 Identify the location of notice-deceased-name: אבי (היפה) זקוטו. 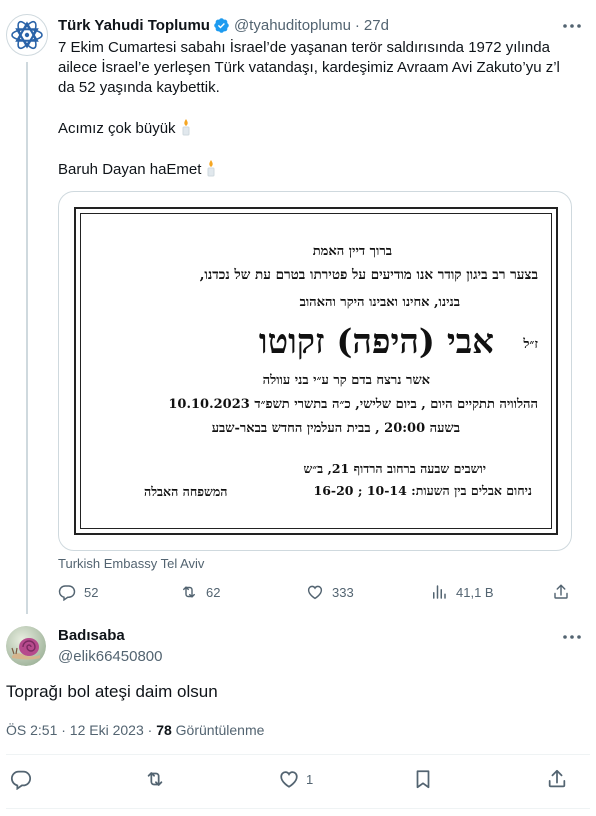
(376, 342).